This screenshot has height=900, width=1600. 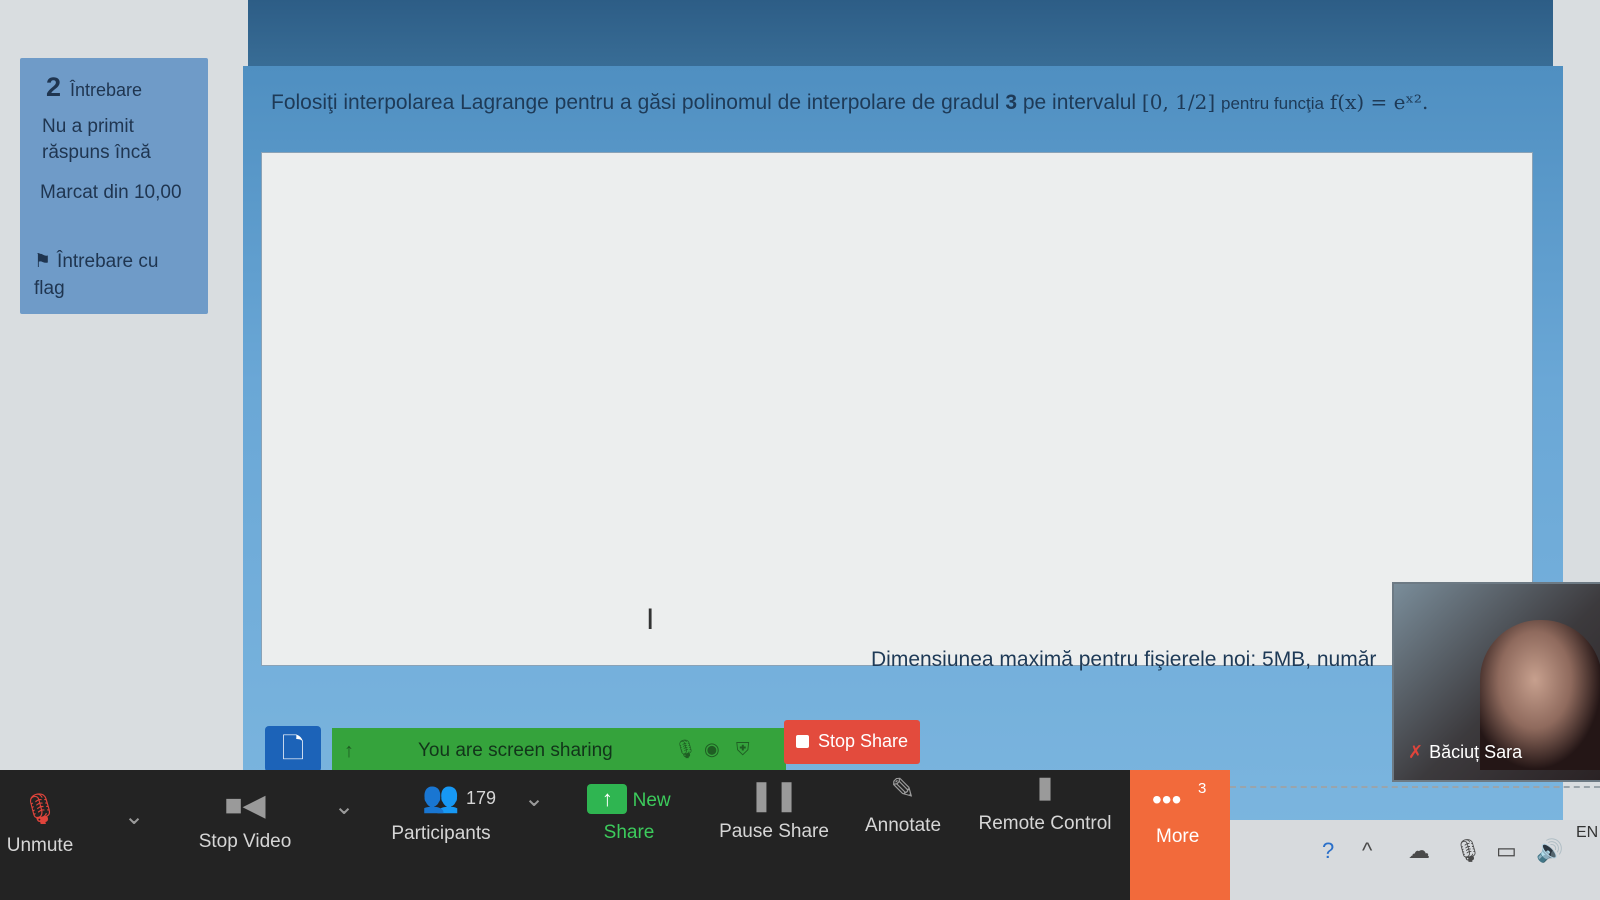 What do you see at coordinates (1549, 851) in the screenshot?
I see `speaker-icon: 🔊` at bounding box center [1549, 851].